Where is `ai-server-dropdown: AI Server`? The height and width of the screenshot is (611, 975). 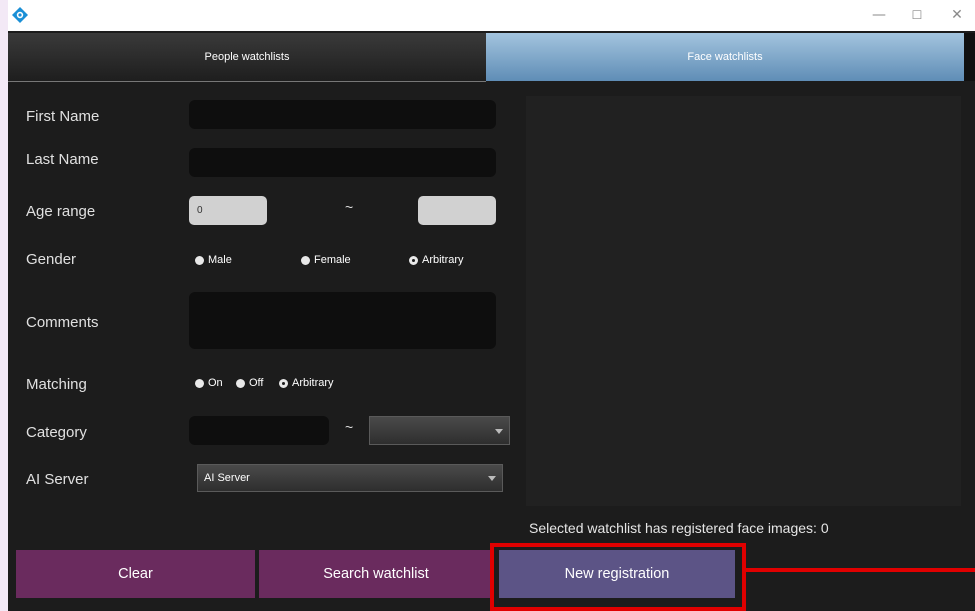 ai-server-dropdown: AI Server is located at coordinates (350, 478).